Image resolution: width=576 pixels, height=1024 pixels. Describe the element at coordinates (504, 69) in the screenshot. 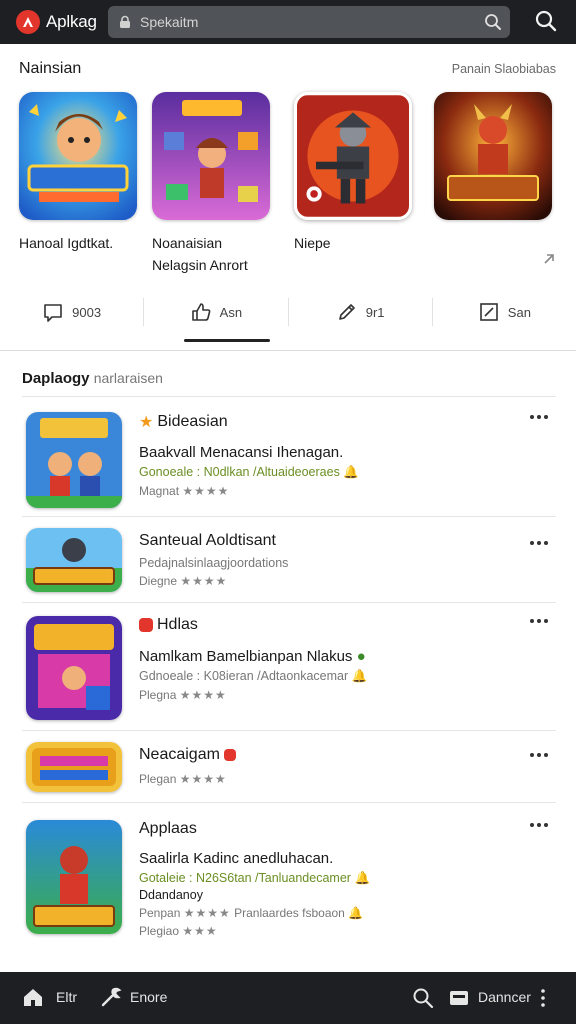

I see `section-link: Panain Slaobiabas` at that location.